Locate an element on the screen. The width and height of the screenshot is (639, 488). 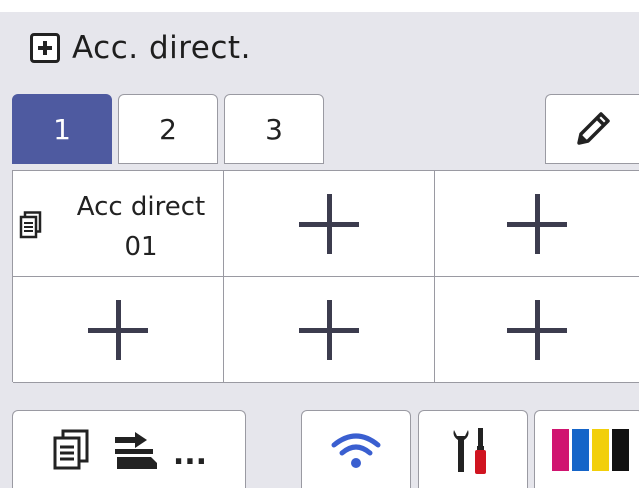
tab-label: 1 is located at coordinates (62, 129).